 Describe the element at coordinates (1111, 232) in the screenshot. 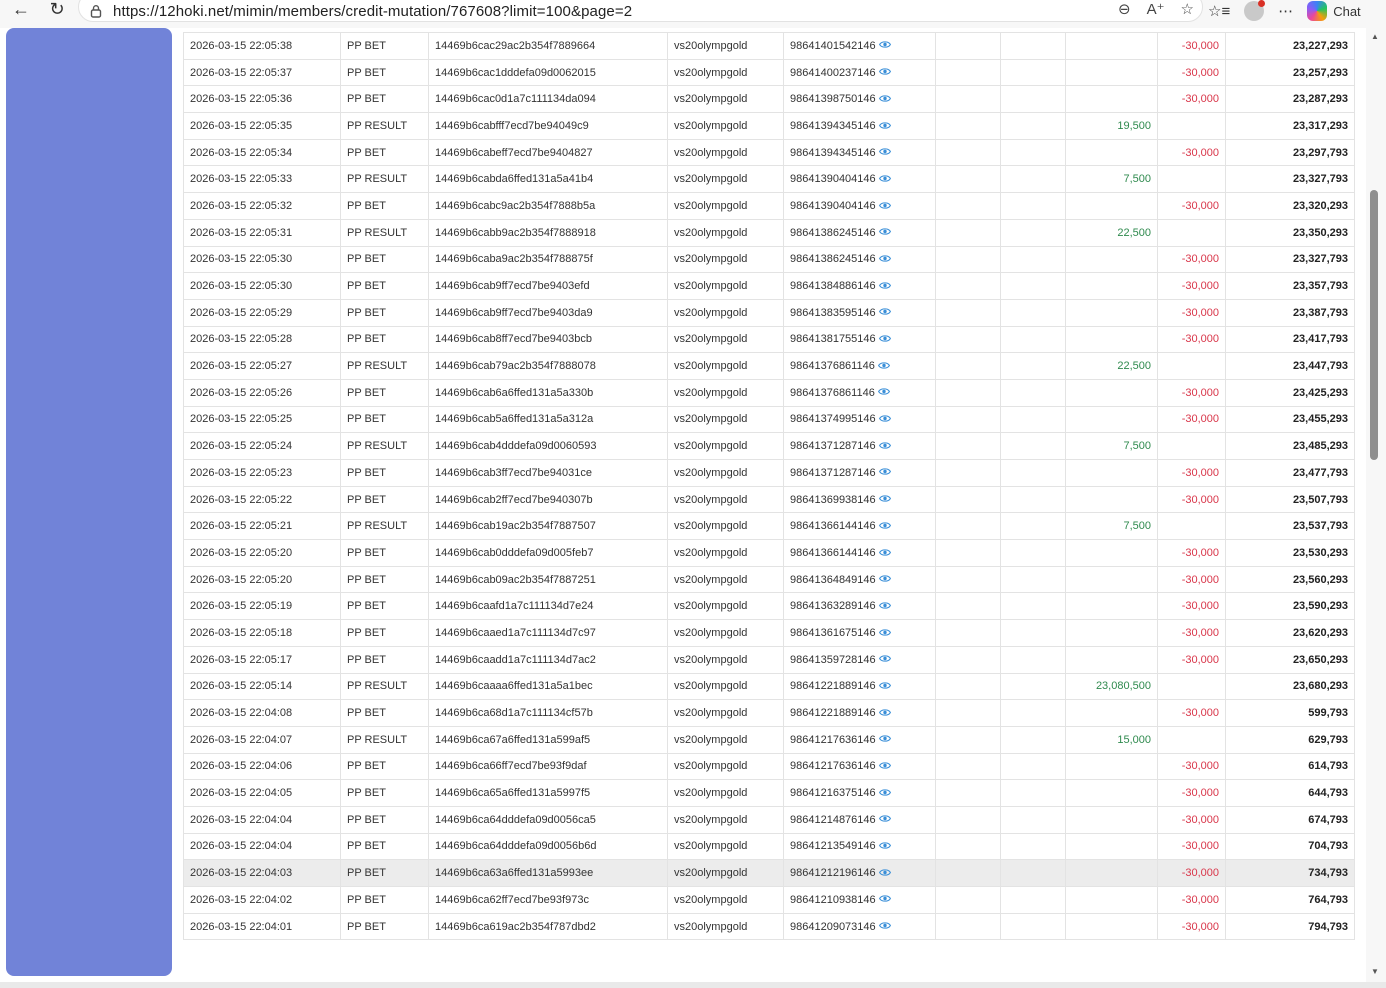

I see `credit-cell: 22,500` at that location.